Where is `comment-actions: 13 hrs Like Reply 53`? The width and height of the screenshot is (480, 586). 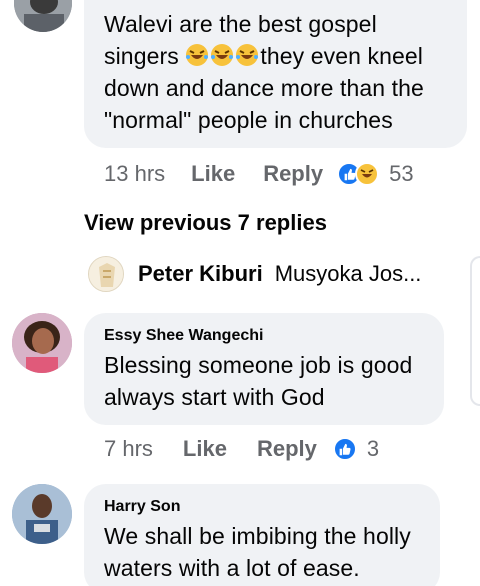
comment-actions: 13 hrs Like Reply 53 is located at coordinates (259, 174).